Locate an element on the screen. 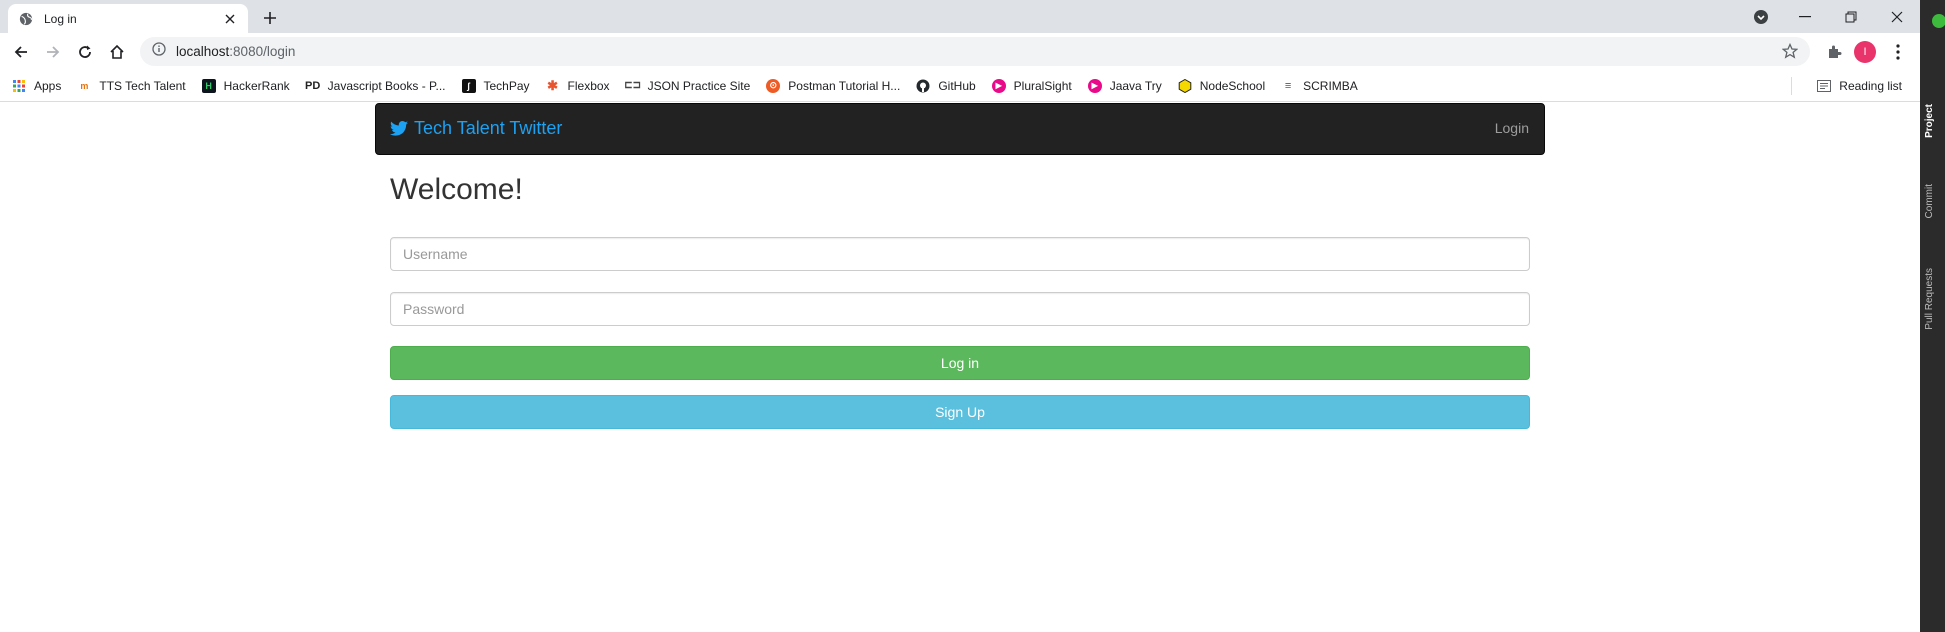 This screenshot has height=632, width=1945. forward-icon is located at coordinates (53, 52).